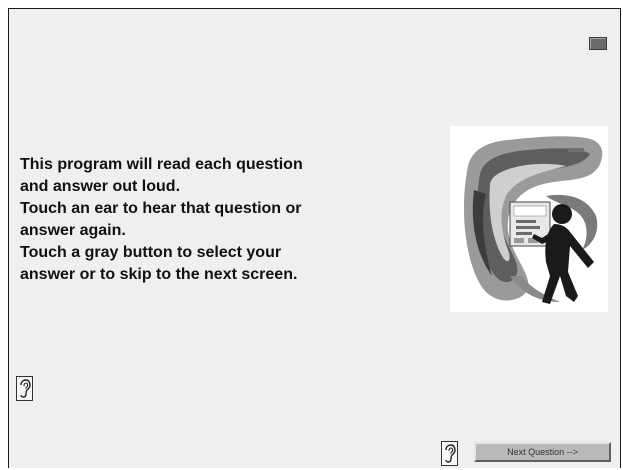  Describe the element at coordinates (73, 230) in the screenshot. I see `instruction-line: answer again.` at that location.